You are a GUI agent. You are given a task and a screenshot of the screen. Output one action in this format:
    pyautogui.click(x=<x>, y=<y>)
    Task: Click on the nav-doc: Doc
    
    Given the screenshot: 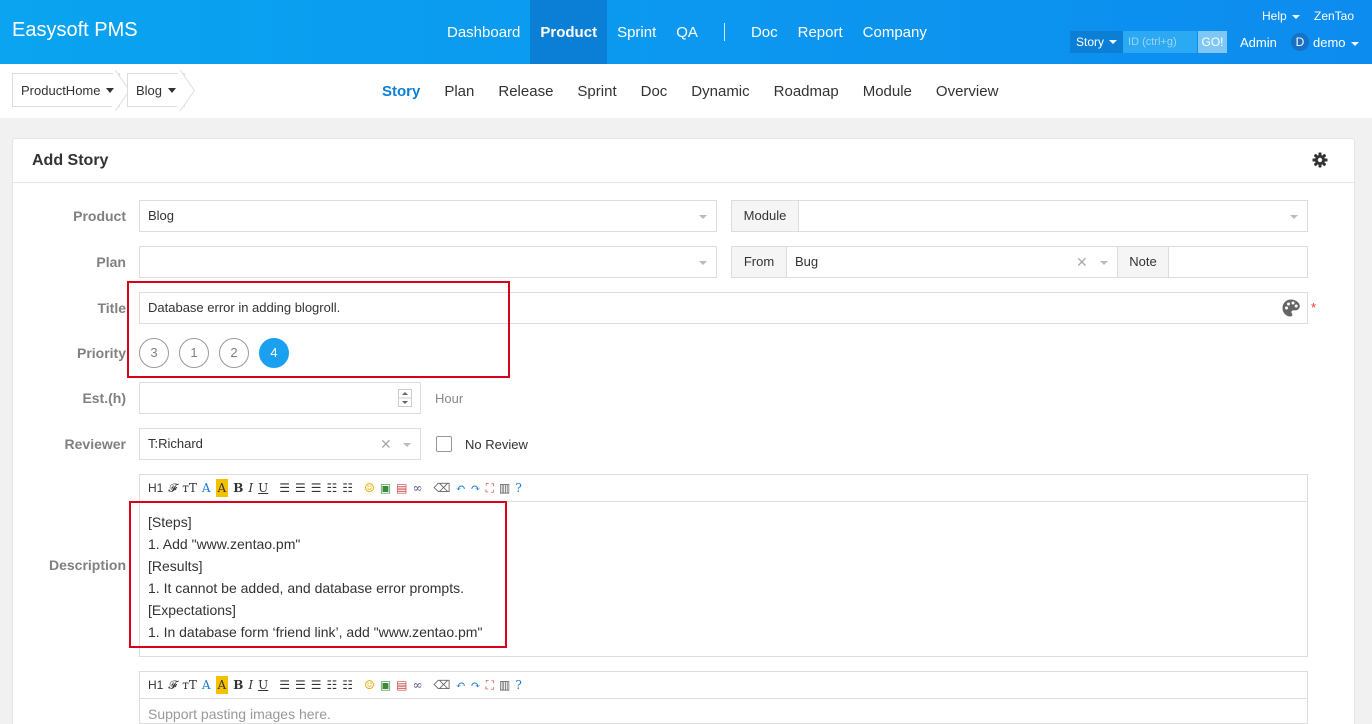 What is the action you would take?
    pyautogui.click(x=764, y=32)
    